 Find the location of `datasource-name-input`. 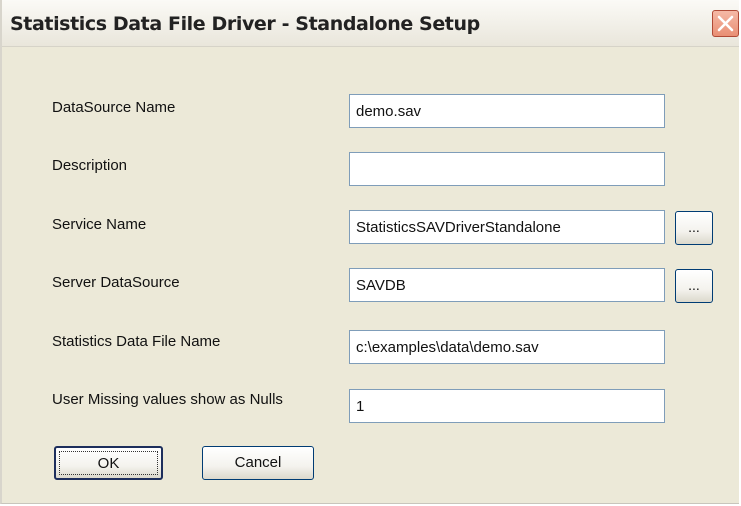

datasource-name-input is located at coordinates (507, 111).